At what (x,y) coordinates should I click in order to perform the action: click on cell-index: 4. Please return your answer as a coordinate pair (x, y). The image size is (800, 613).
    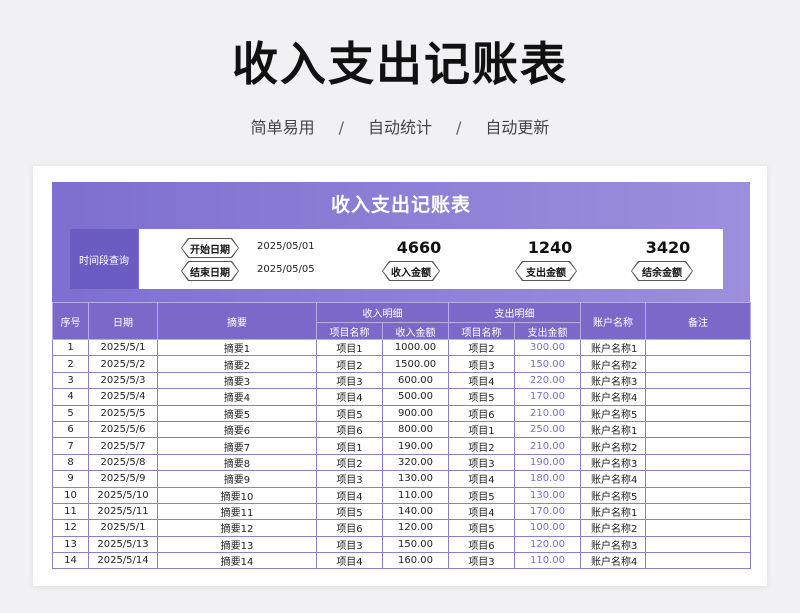
    Looking at the image, I should click on (70, 397).